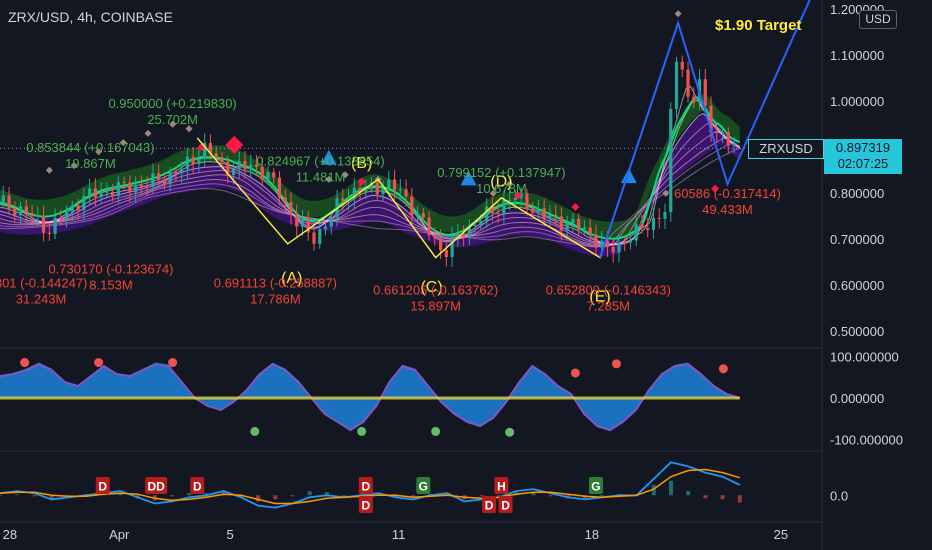 This screenshot has width=932, height=550. I want to click on macd-signal-text: DD, so click(157, 487).